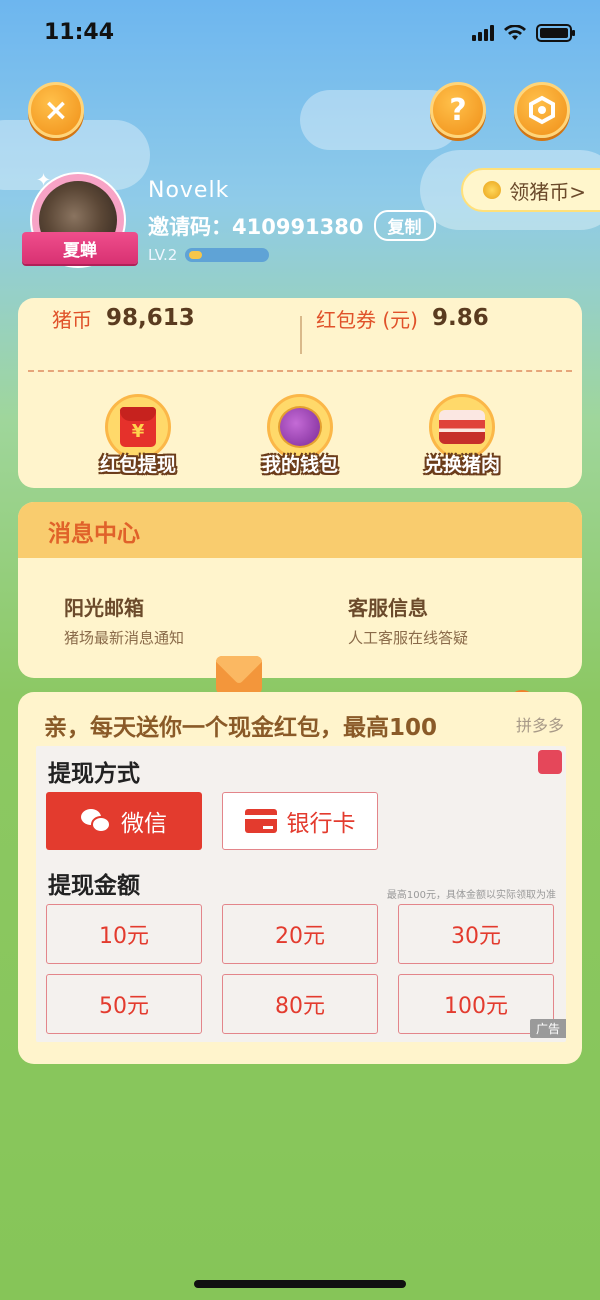  Describe the element at coordinates (124, 1004) in the screenshot. I see `amount-option: 50元` at that location.